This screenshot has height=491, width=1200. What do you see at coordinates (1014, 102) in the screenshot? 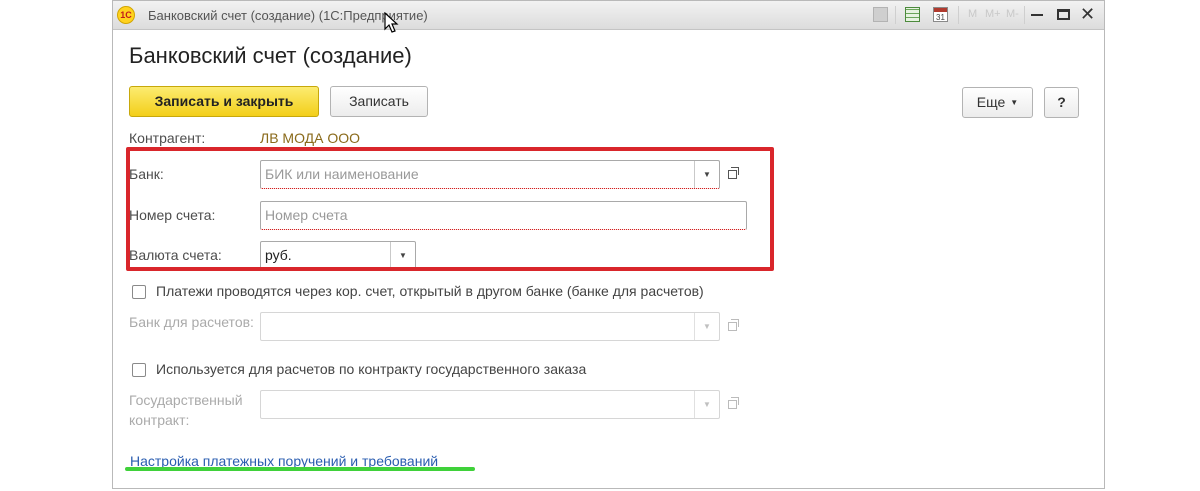
I see `chevron-down-icon: ▼` at bounding box center [1014, 102].